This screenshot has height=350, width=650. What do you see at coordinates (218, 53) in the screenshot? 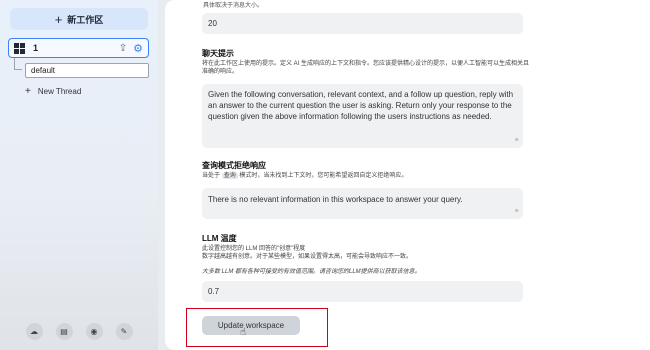
I see `chat-prompt-title: 聊天提示` at bounding box center [218, 53].